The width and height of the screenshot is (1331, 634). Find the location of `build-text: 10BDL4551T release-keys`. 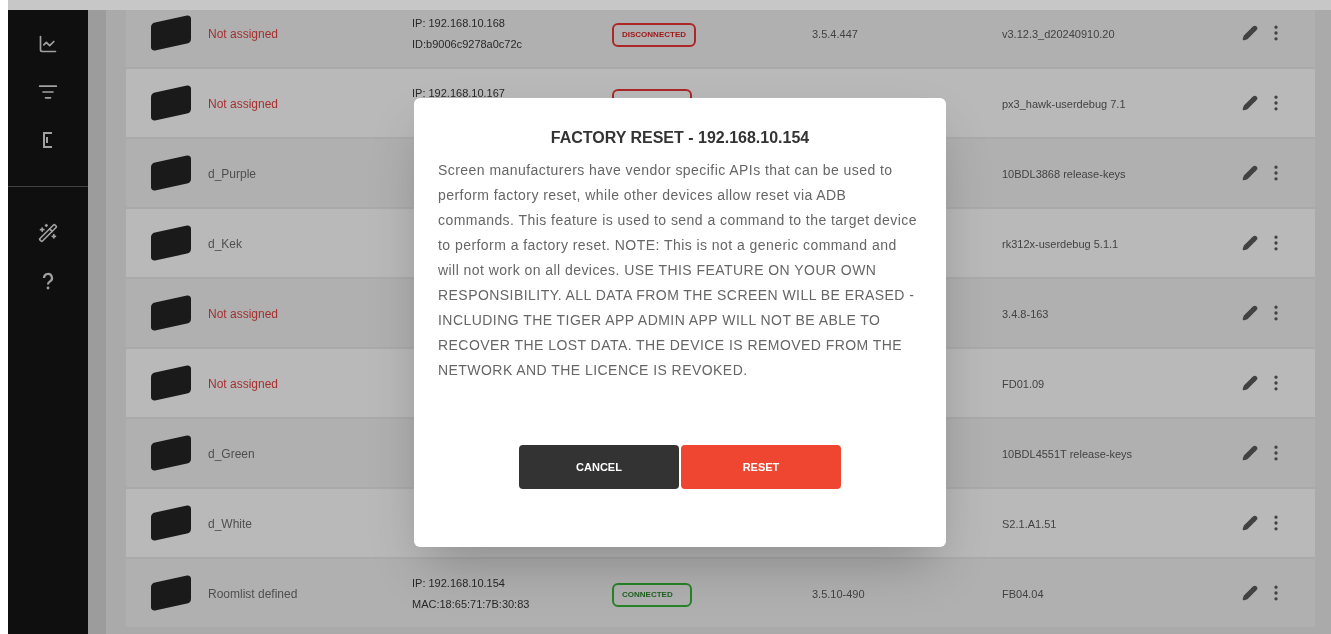

build-text: 10BDL4551T release-keys is located at coordinates (1067, 454).